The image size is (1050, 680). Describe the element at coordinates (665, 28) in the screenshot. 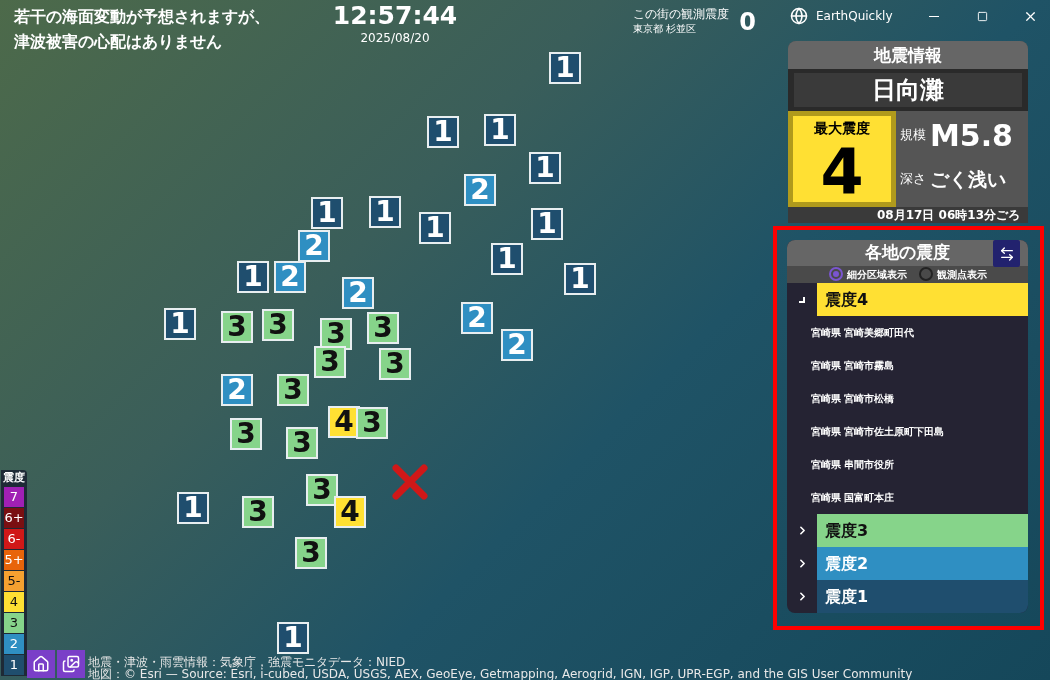

I see `local-location: 東京都 杉並区` at that location.